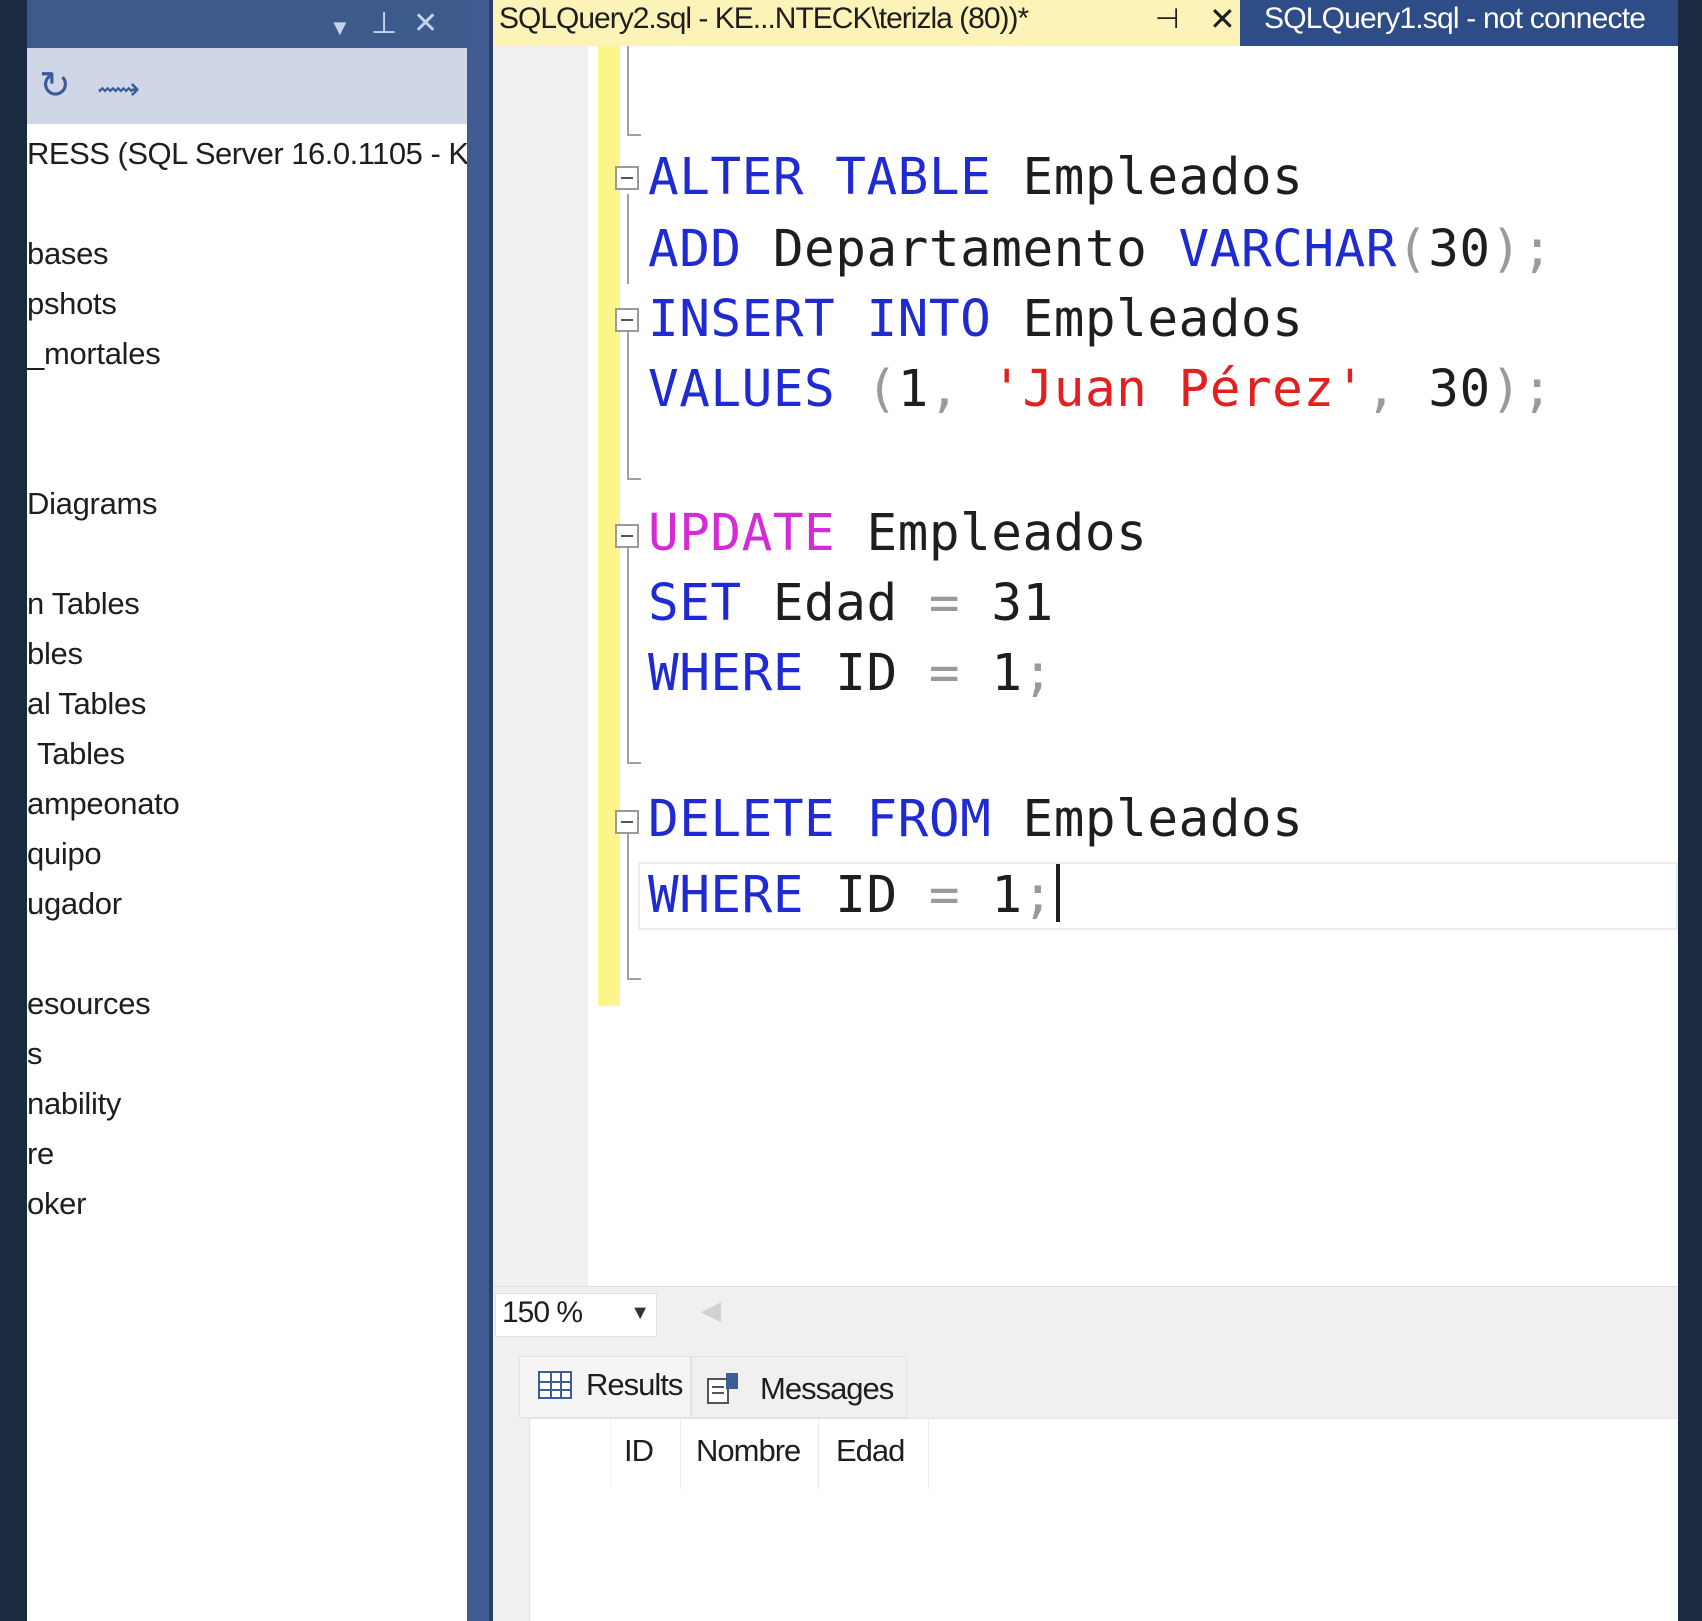  What do you see at coordinates (695, 603) in the screenshot?
I see `keyword: SET` at bounding box center [695, 603].